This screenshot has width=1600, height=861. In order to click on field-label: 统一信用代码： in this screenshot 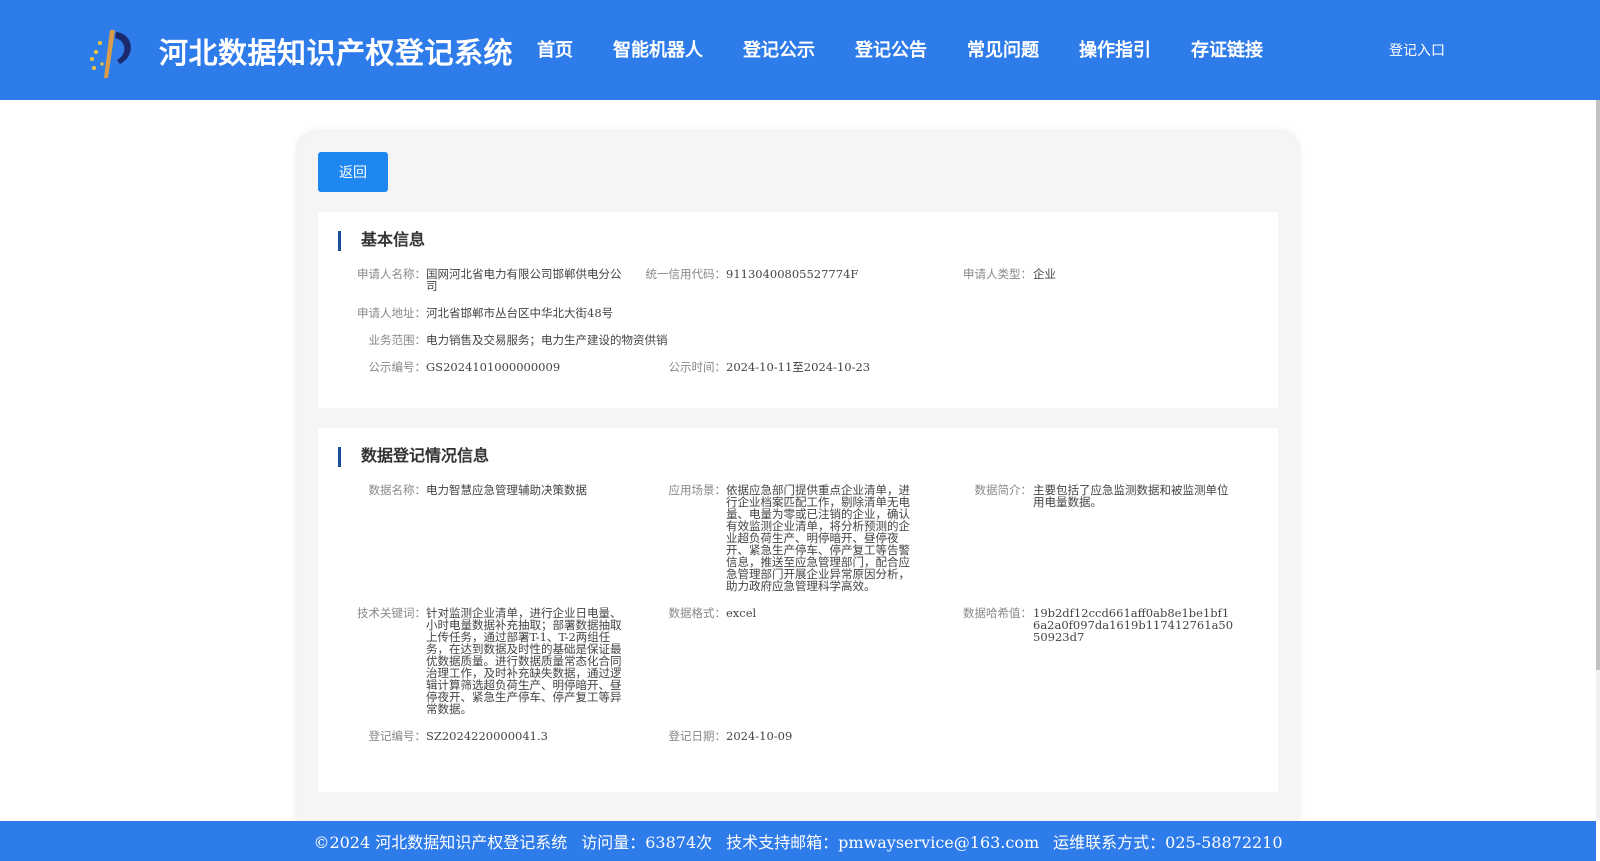, I will do `click(686, 274)`.